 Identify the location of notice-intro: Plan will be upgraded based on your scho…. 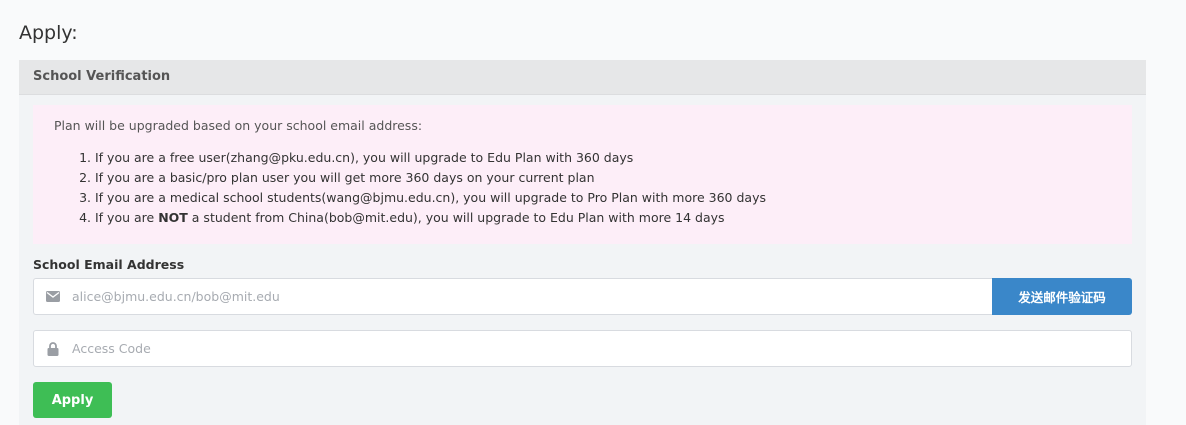
(238, 125).